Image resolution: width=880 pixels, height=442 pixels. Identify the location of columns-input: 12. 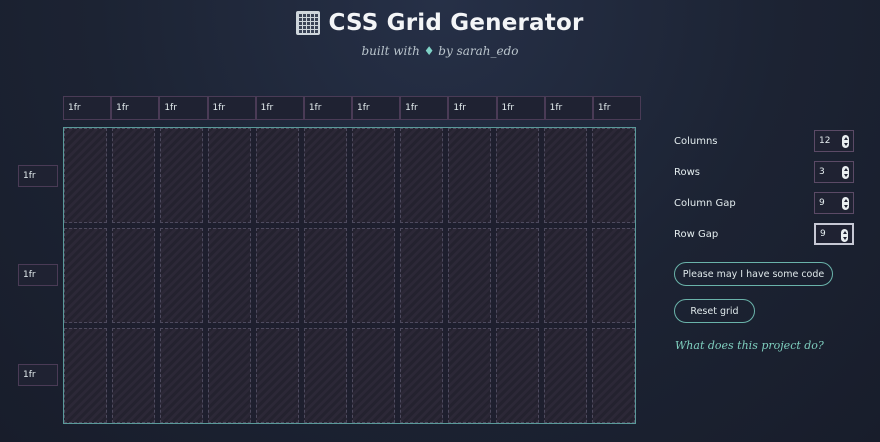
(834, 141).